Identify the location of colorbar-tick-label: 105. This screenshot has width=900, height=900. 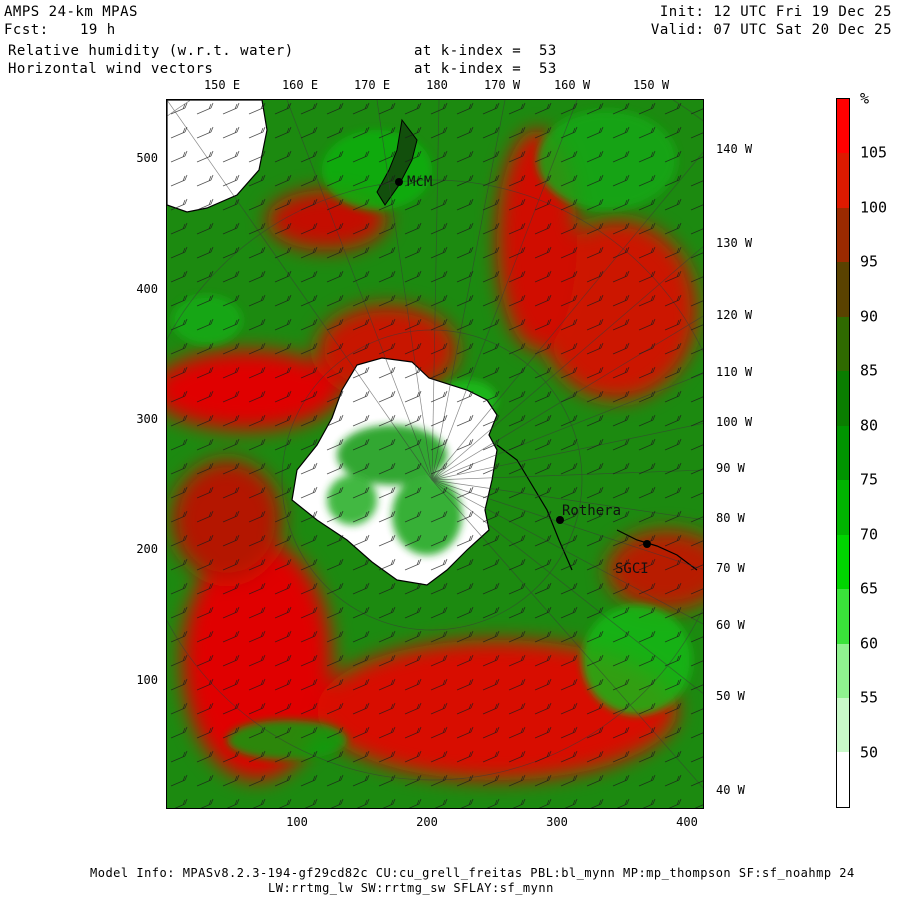
(874, 152).